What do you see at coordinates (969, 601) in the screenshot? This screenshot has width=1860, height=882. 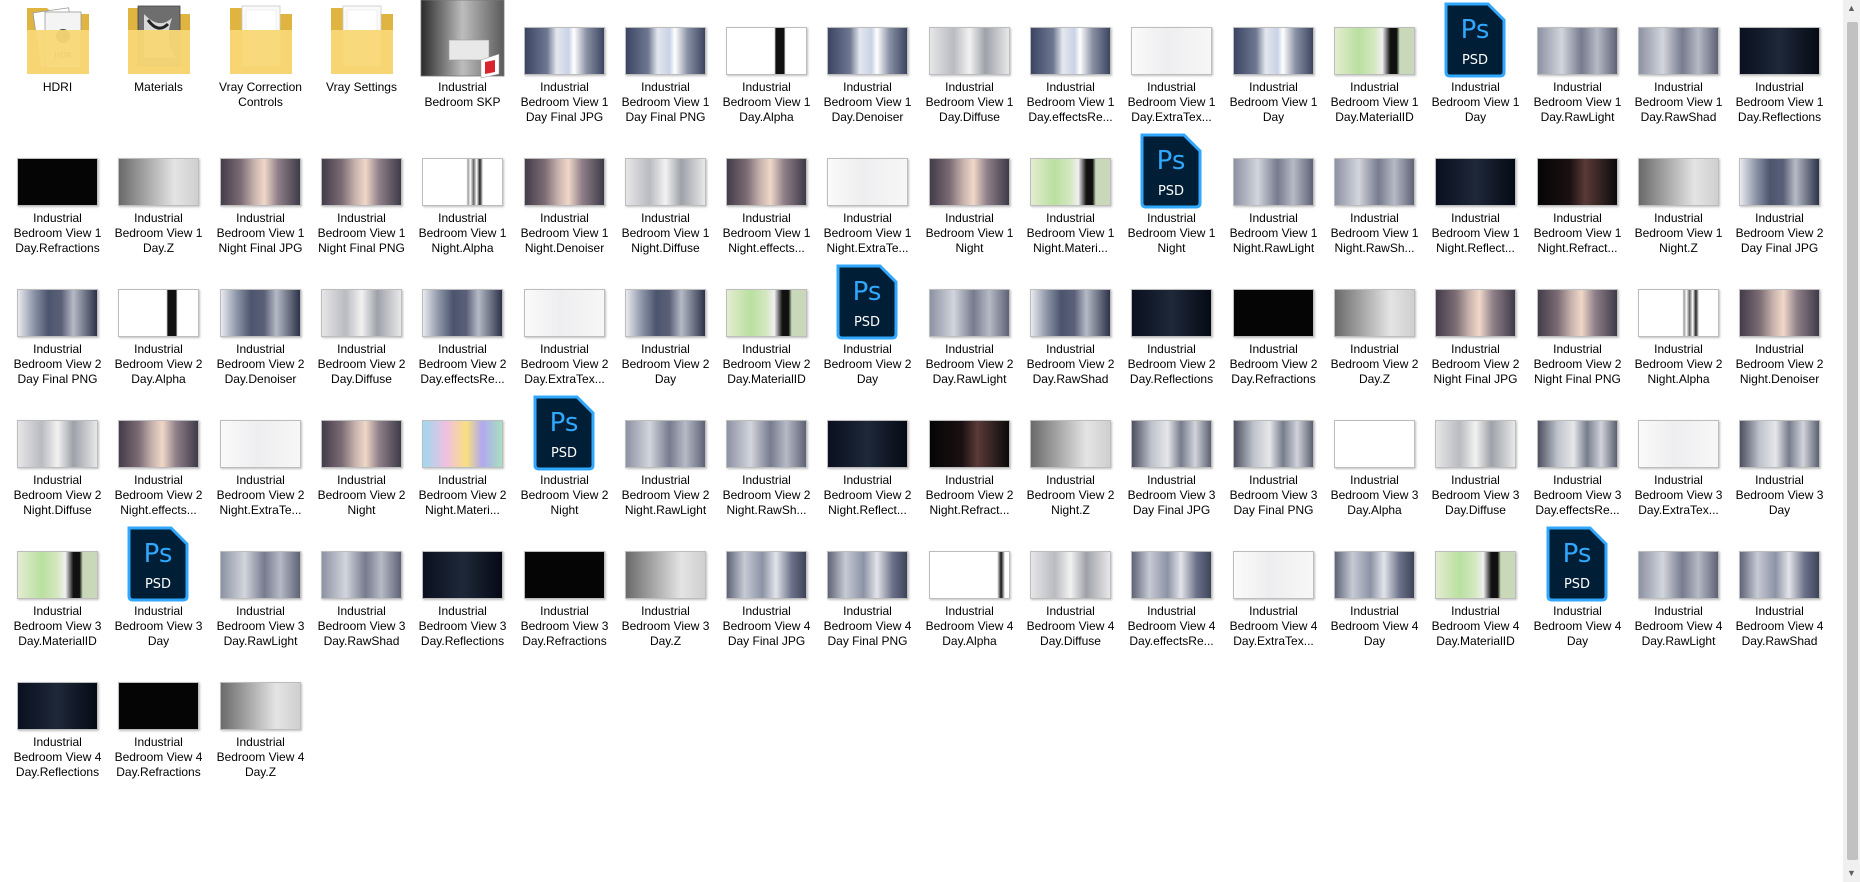 I see `file-item: Industrial Bedroom View 4 Day.Alpha` at bounding box center [969, 601].